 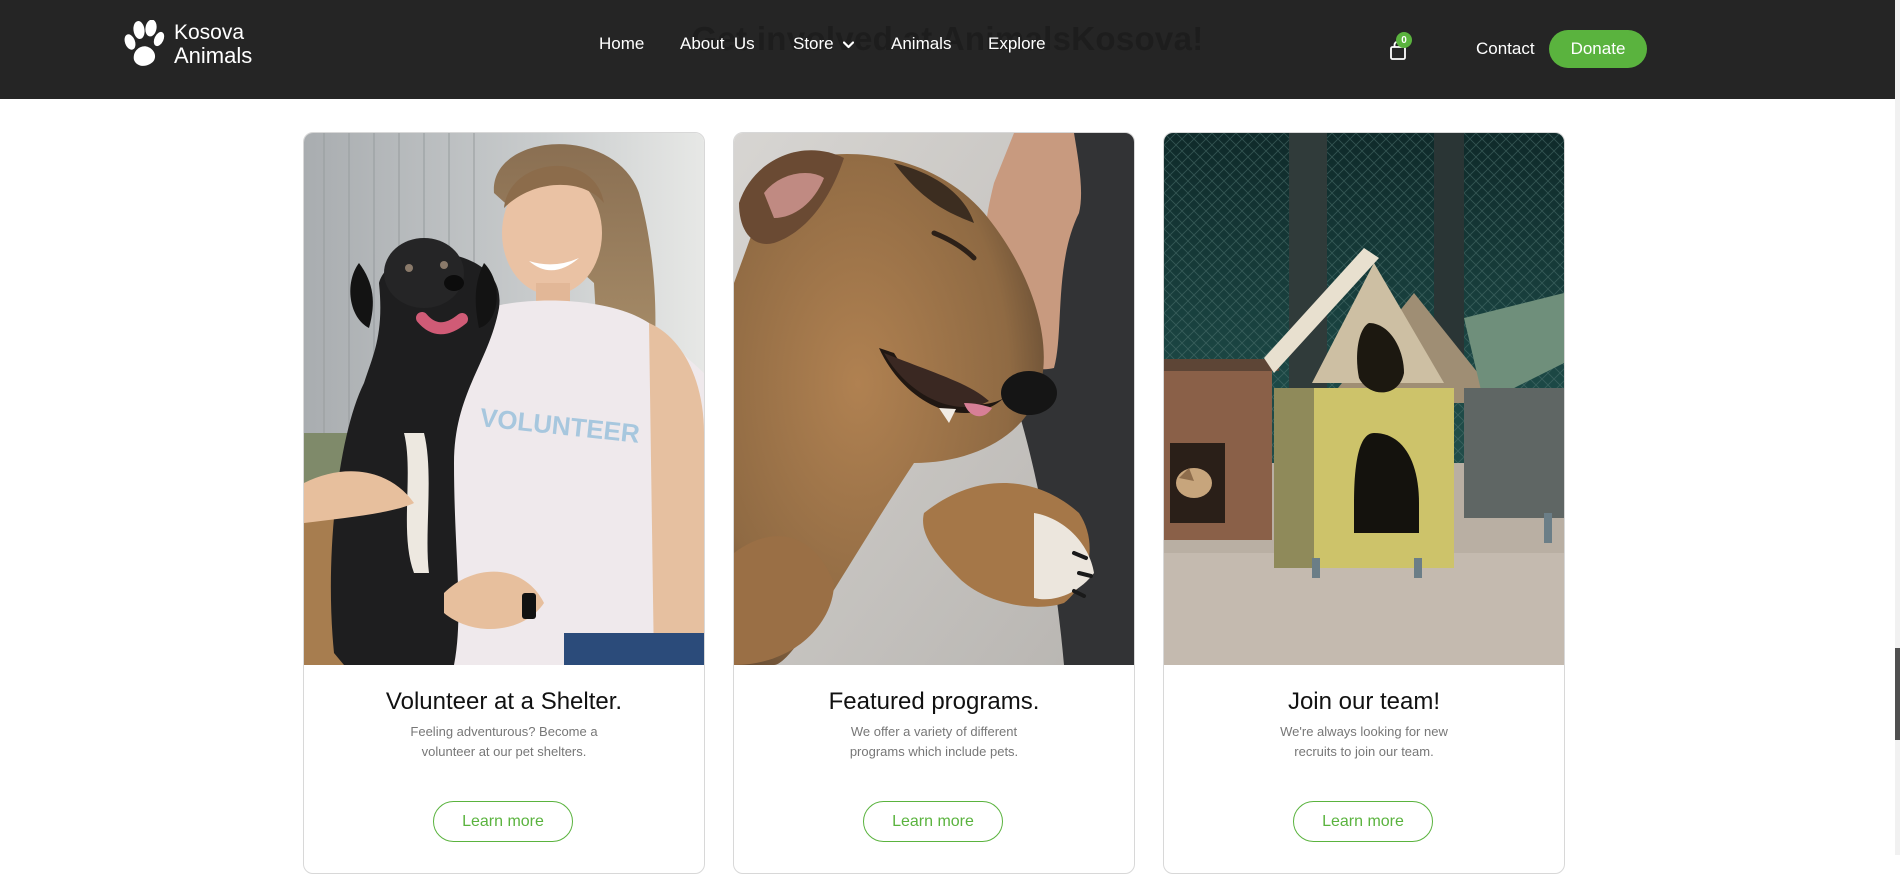 What do you see at coordinates (621, 44) in the screenshot?
I see `nav-home: Home` at bounding box center [621, 44].